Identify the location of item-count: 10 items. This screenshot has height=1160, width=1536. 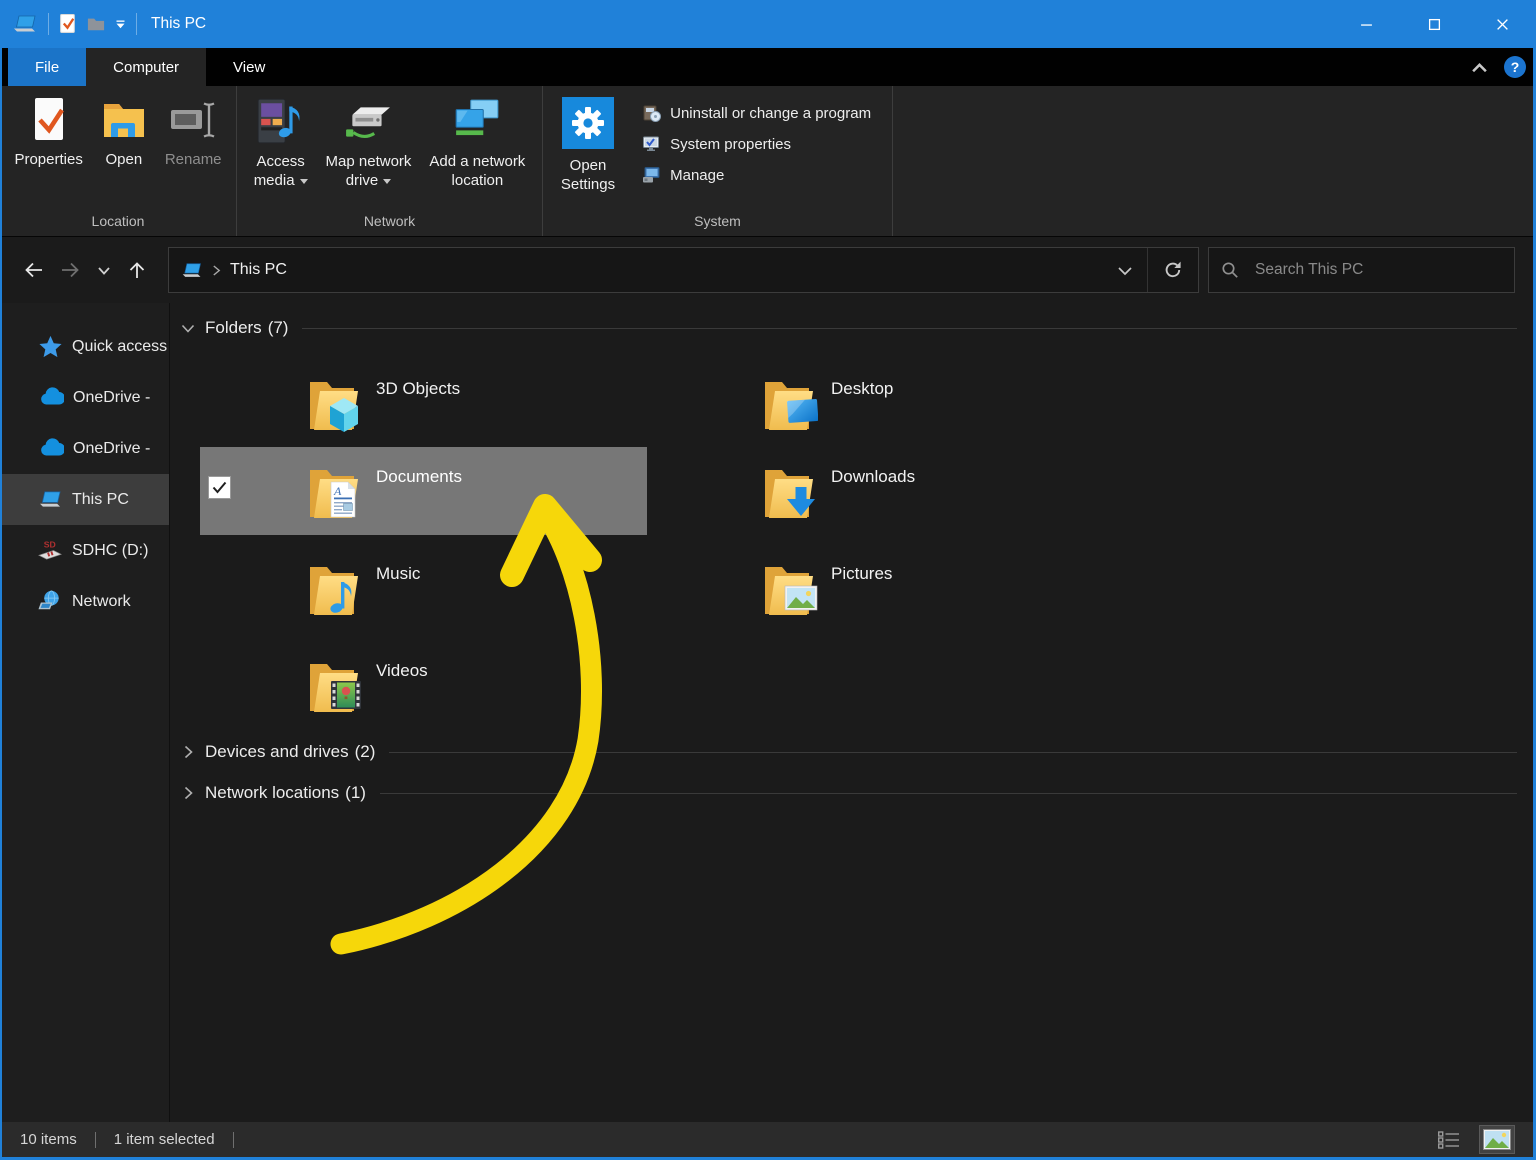
(48, 1139).